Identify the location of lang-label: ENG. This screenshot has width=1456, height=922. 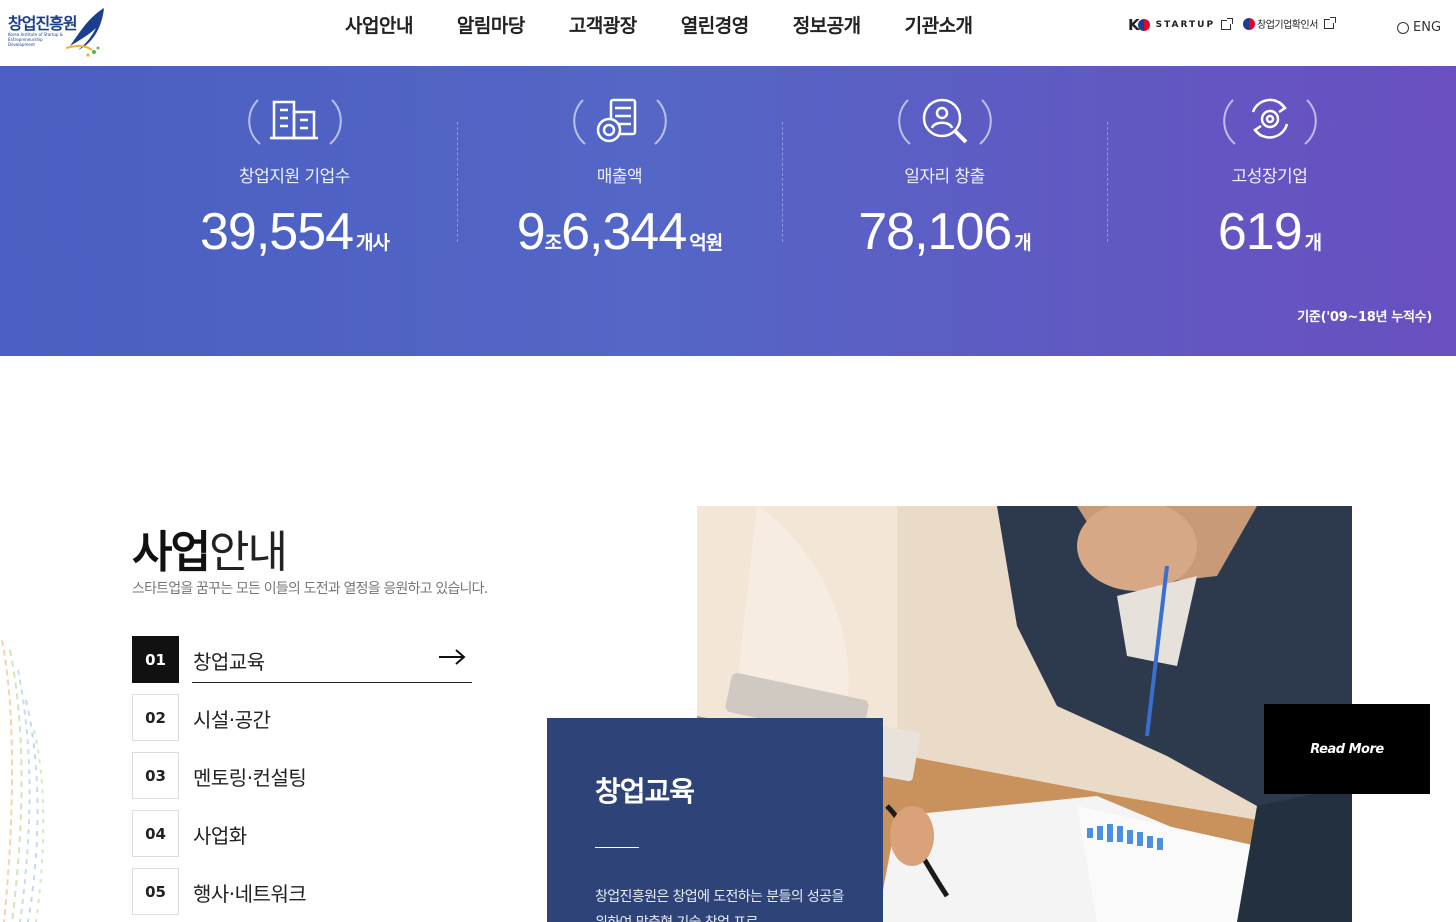
(1427, 27).